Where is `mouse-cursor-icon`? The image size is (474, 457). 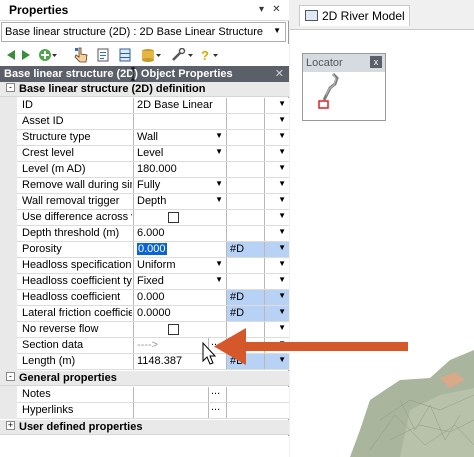 mouse-cursor-icon is located at coordinates (209, 353).